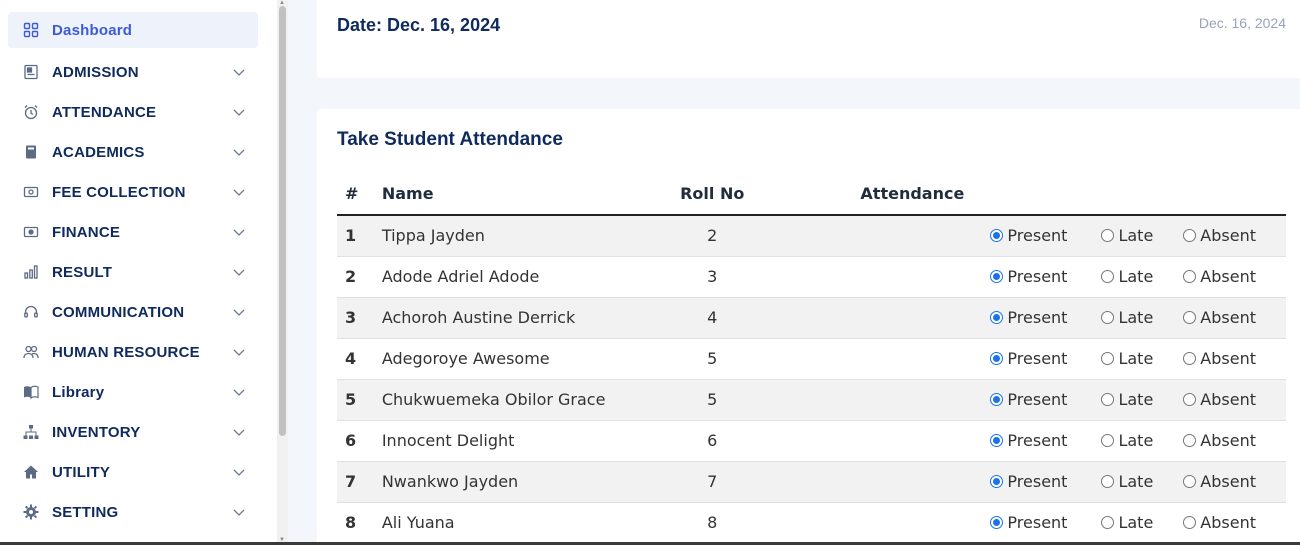 Image resolution: width=1300 pixels, height=545 pixels. What do you see at coordinates (282, 221) in the screenshot?
I see `scrollbar-thumb` at bounding box center [282, 221].